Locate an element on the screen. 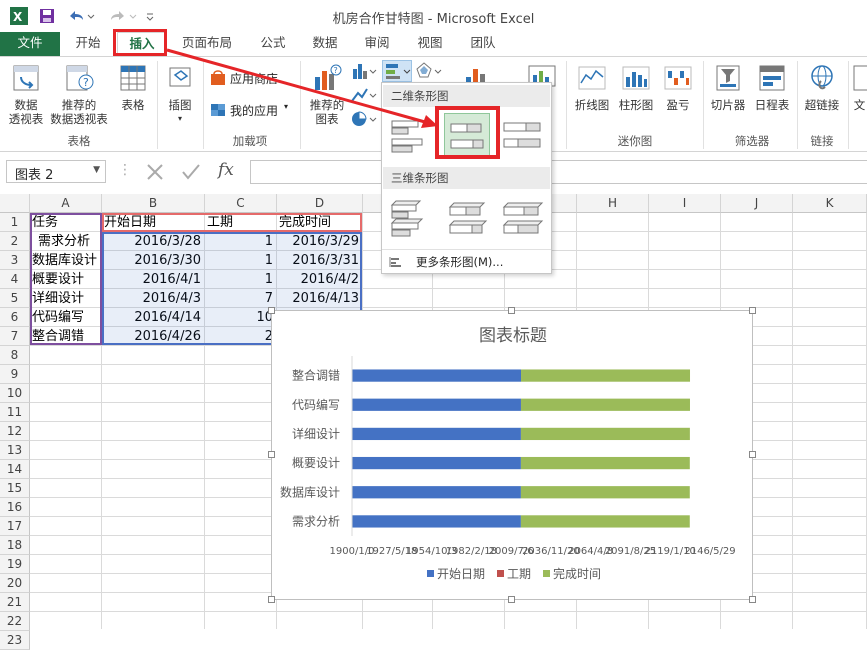 This screenshot has height=650, width=867. row-header-5: 5 is located at coordinates (15, 298).